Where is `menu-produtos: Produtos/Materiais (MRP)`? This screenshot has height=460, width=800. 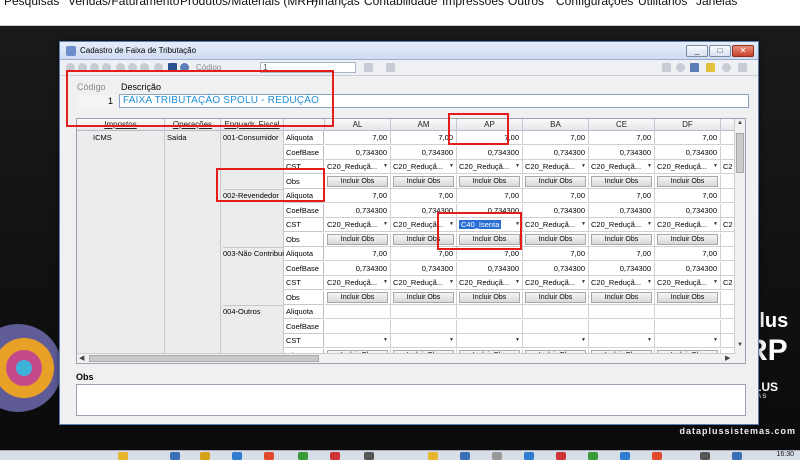
menu-produtos: Produtos/Materiais (MRP) is located at coordinates (249, 4).